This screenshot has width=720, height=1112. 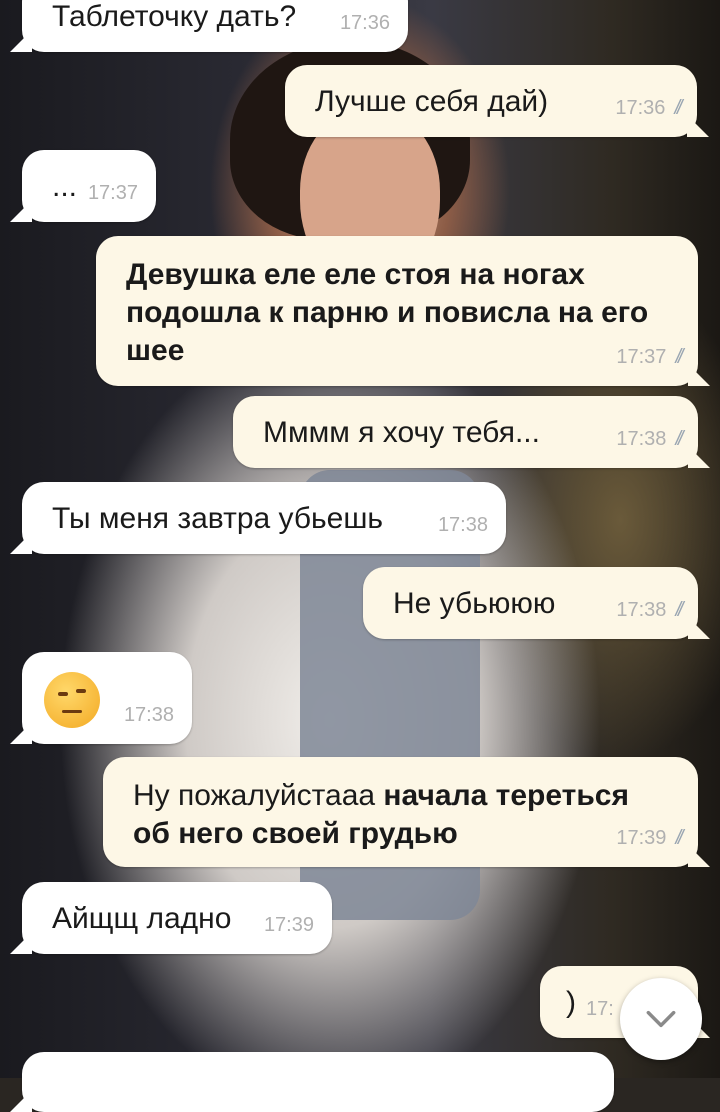 What do you see at coordinates (600, 1009) in the screenshot?
I see `message-time: 17:` at bounding box center [600, 1009].